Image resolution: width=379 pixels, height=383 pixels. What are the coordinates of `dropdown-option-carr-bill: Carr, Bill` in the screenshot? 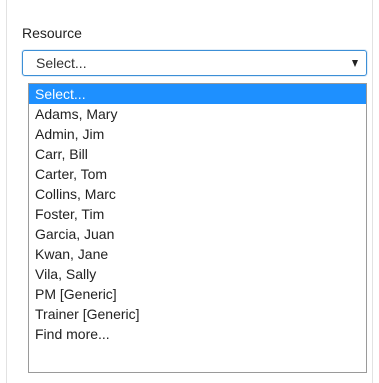 It's located at (197, 154).